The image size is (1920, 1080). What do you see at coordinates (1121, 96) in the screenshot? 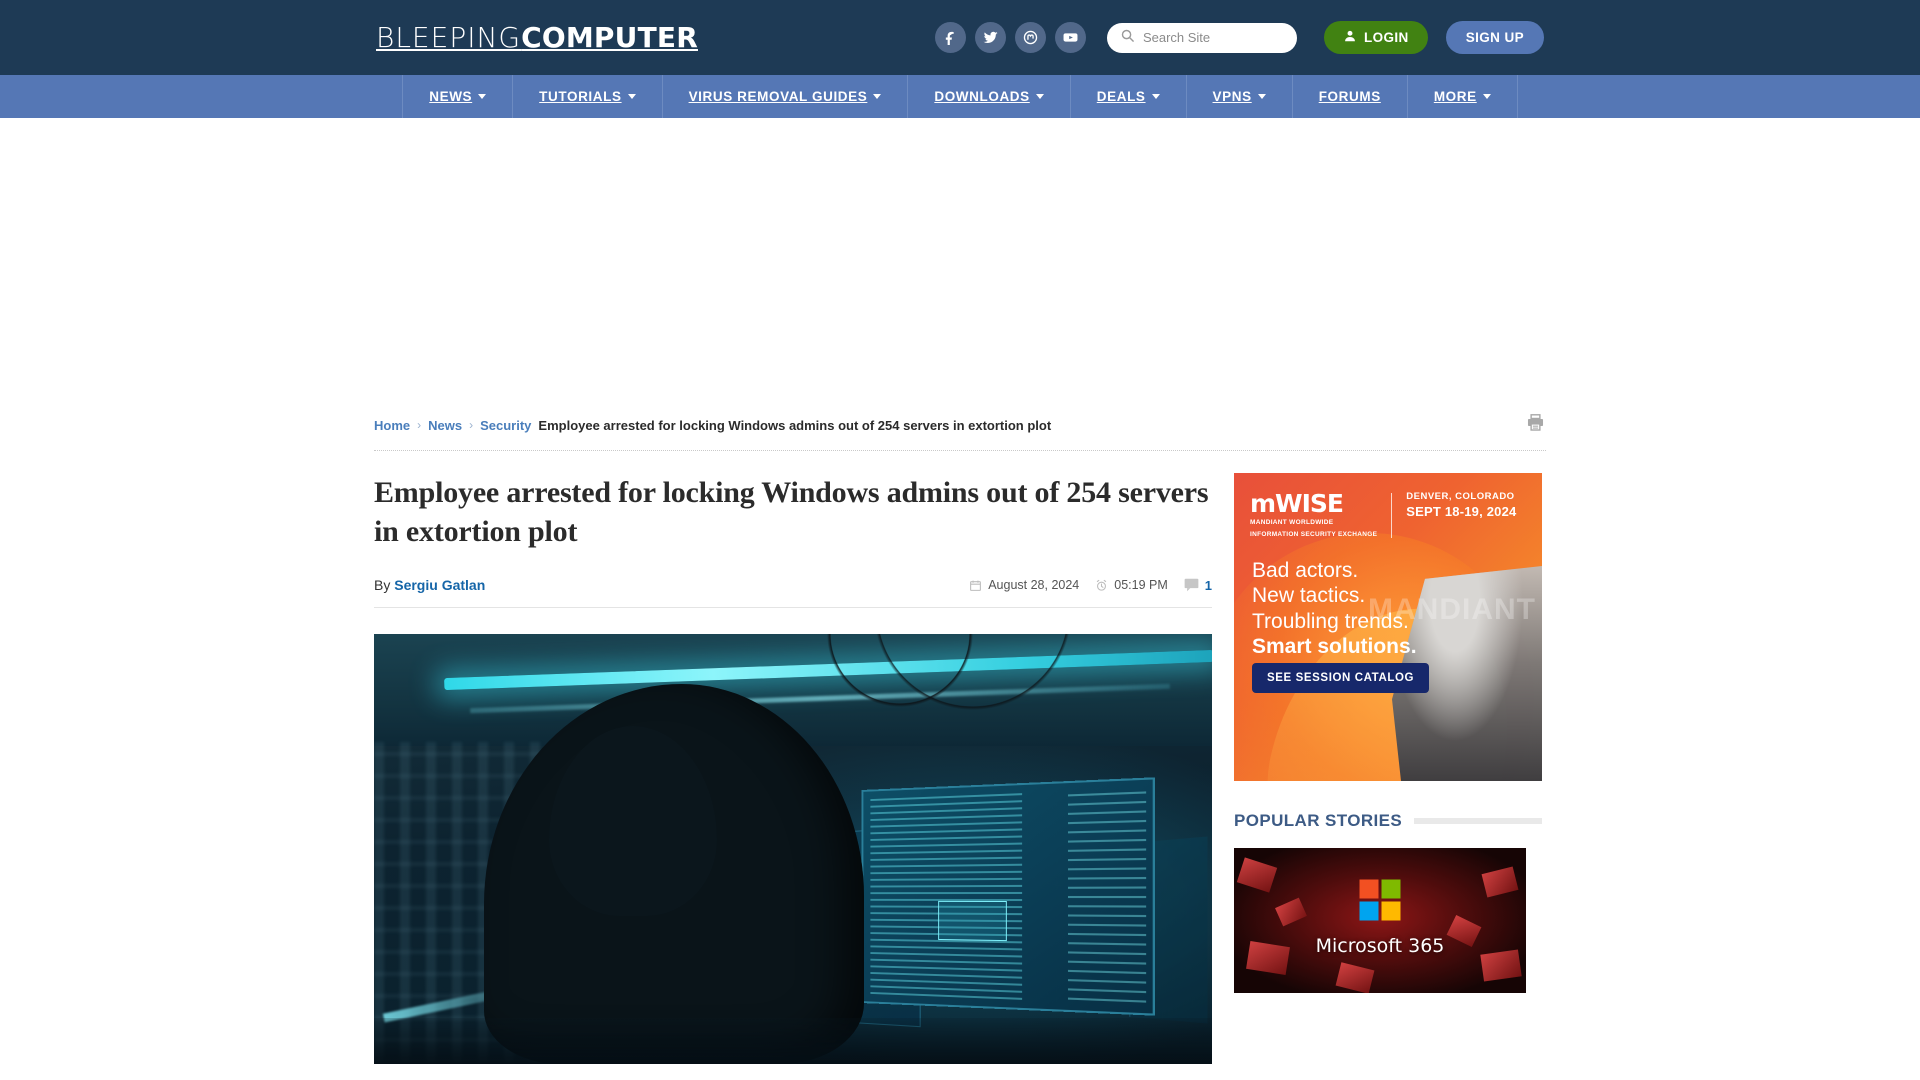
I see `nav-item-label: DEALS` at bounding box center [1121, 96].